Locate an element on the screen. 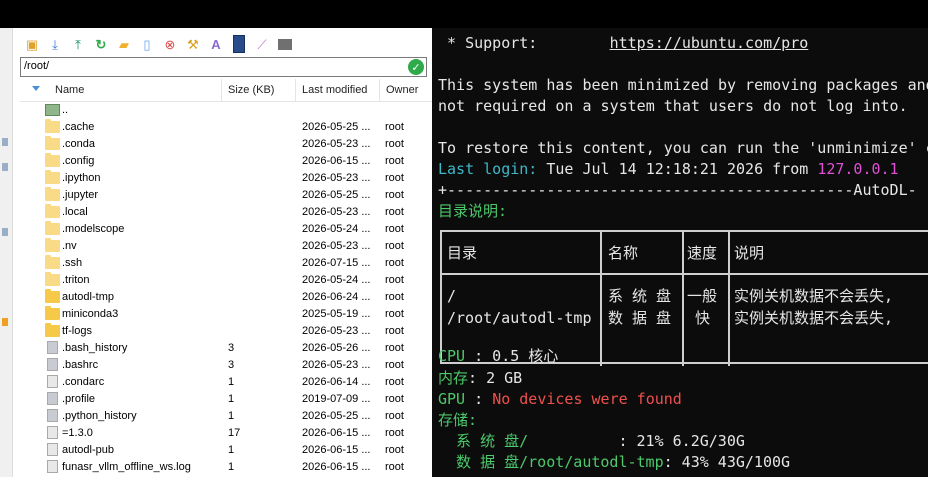 This screenshot has width=928, height=477. refresh-folder-icon: ▣ is located at coordinates (32, 44).